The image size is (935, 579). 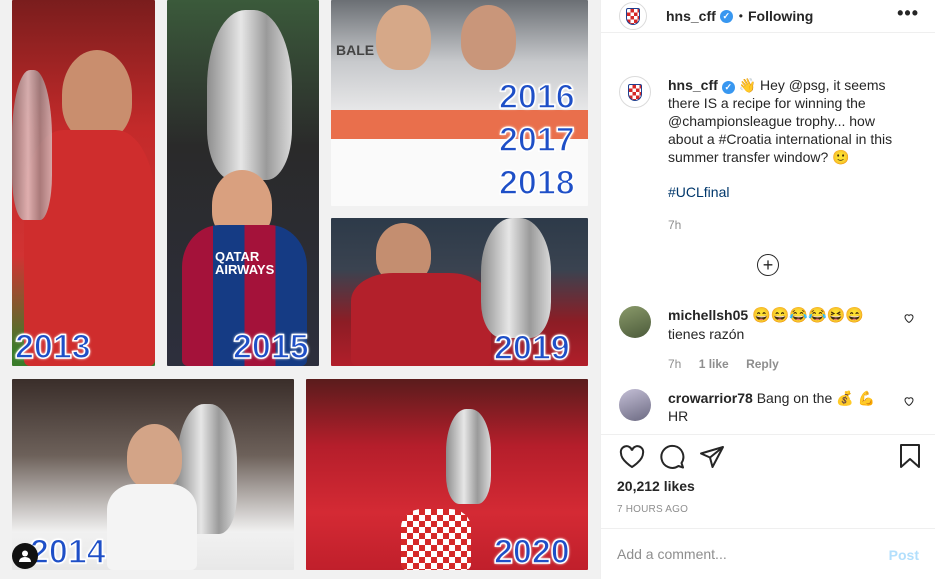 I want to click on post-timestamp: 7 HOURS AGO, so click(x=653, y=509).